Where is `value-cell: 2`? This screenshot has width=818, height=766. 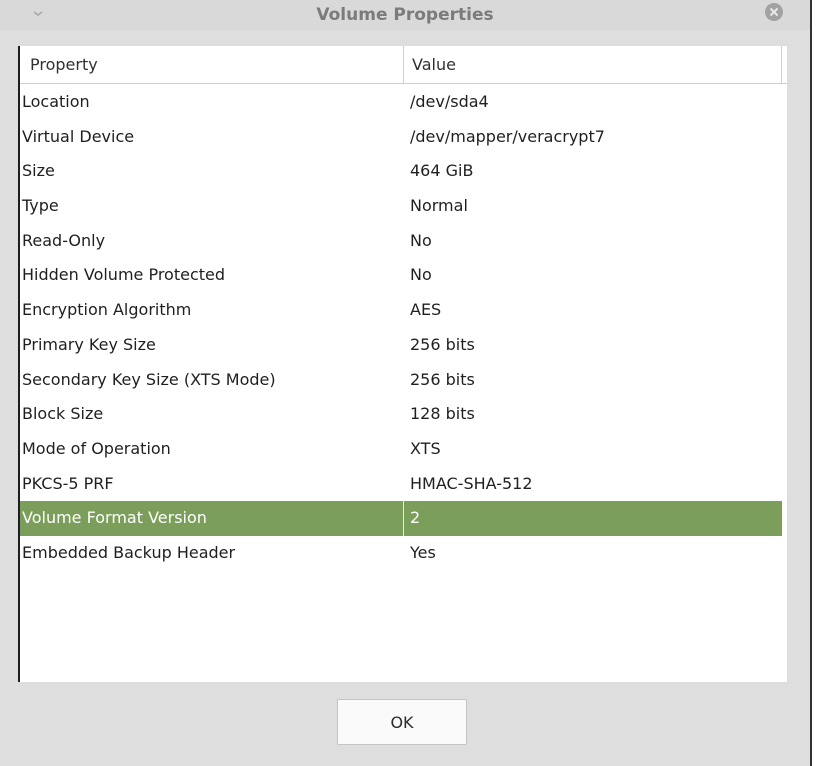 value-cell: 2 is located at coordinates (415, 518).